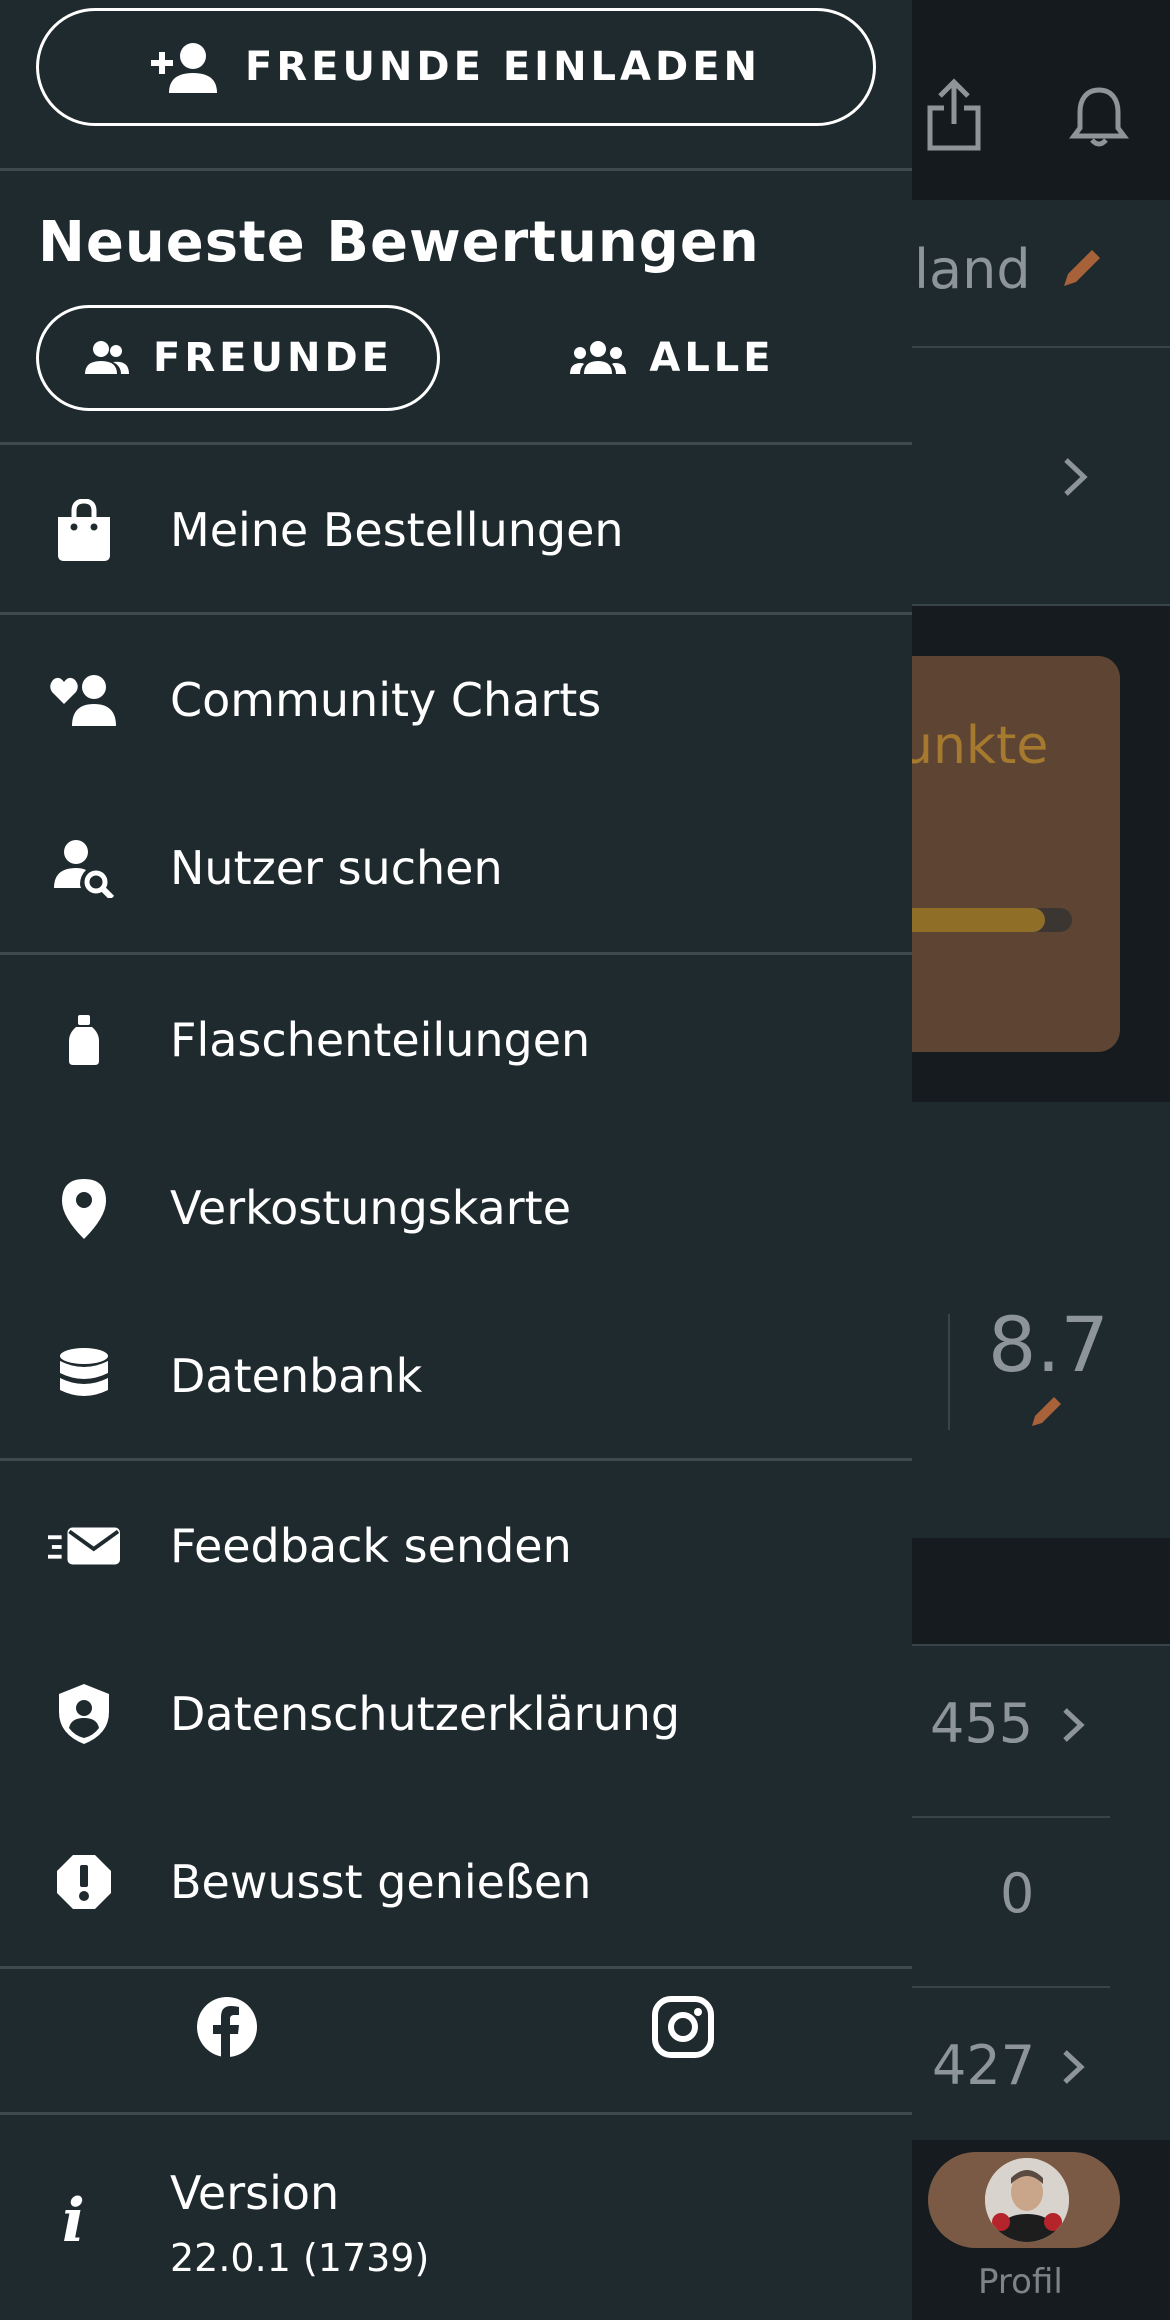  I want to click on group-icon, so click(598, 357).